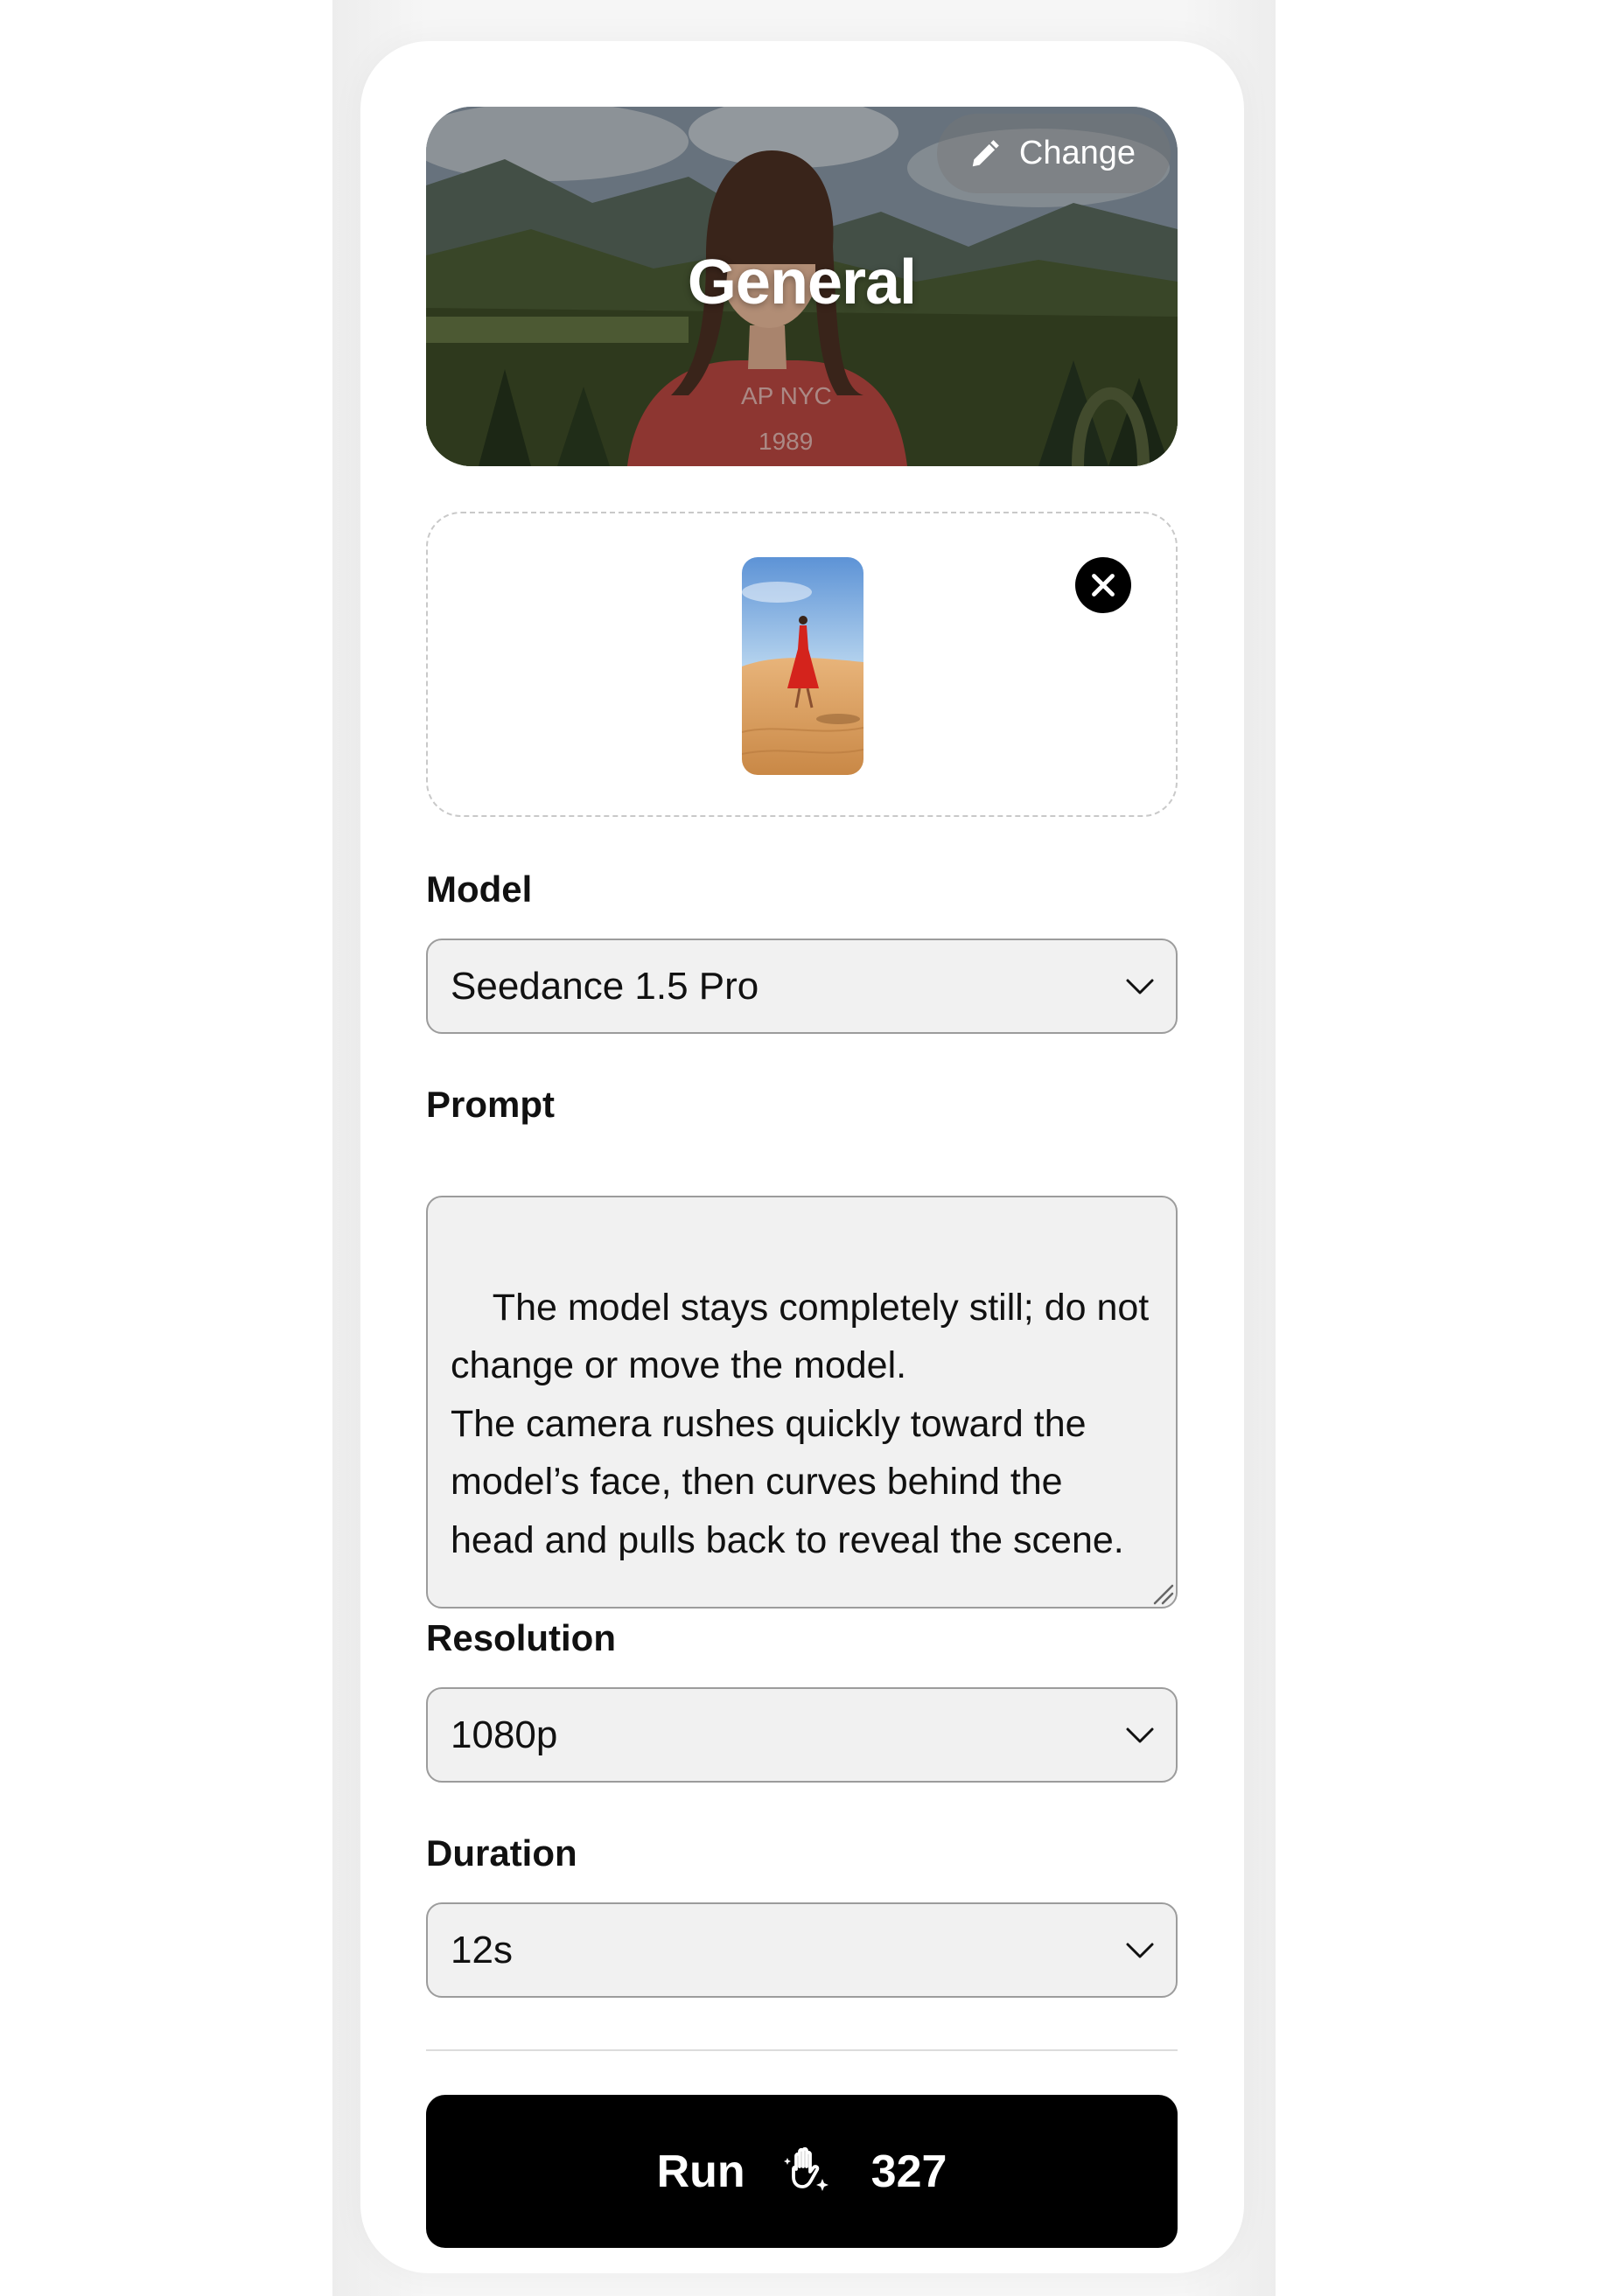  I want to click on duration-value: 12s, so click(482, 1949).